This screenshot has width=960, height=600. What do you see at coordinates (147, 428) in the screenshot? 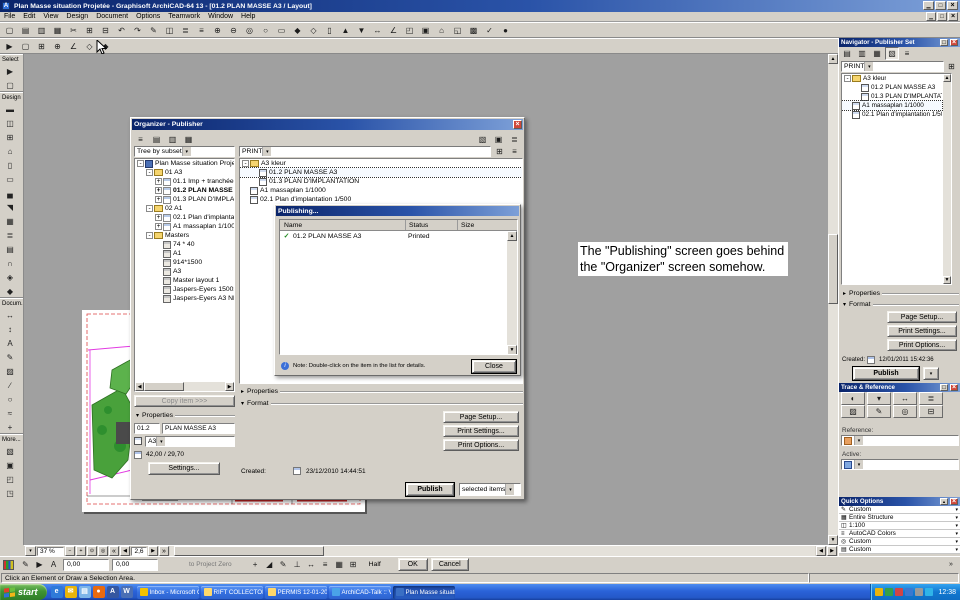
I see `layout-id-field: 01.2` at bounding box center [147, 428].